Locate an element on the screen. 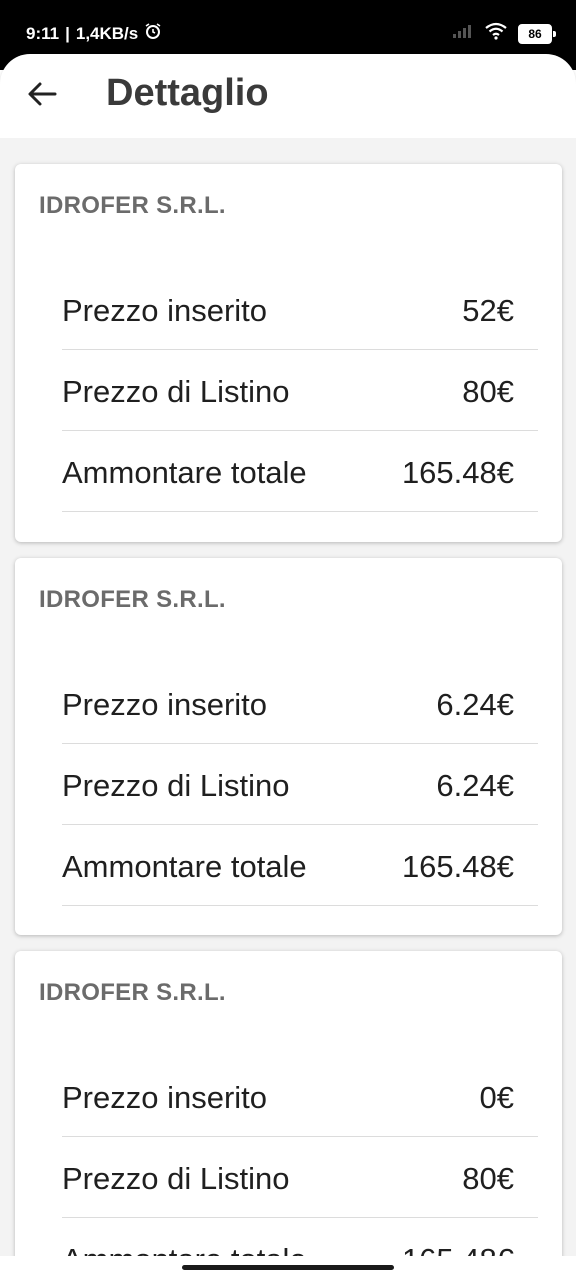 The width and height of the screenshot is (576, 1280). price-row: Prezzo inserito 6.24€ is located at coordinates (300, 703).